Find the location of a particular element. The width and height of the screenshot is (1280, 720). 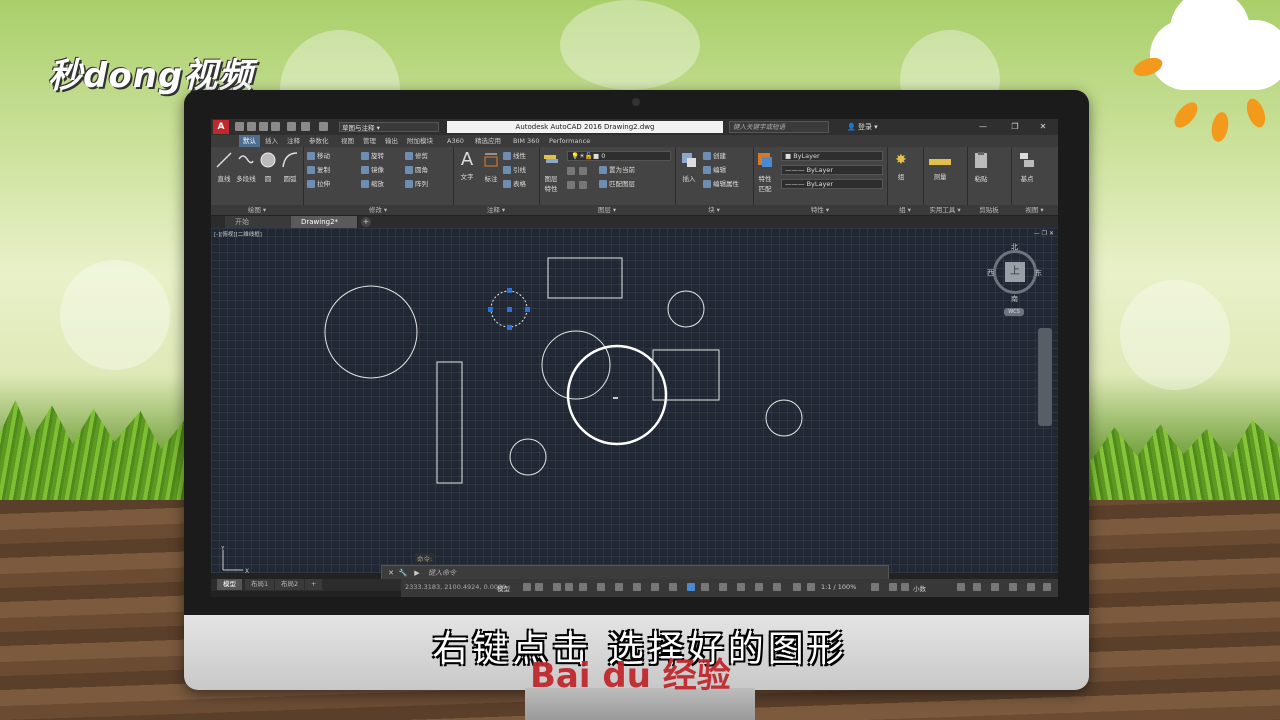

add-layout-button: + is located at coordinates (314, 584).